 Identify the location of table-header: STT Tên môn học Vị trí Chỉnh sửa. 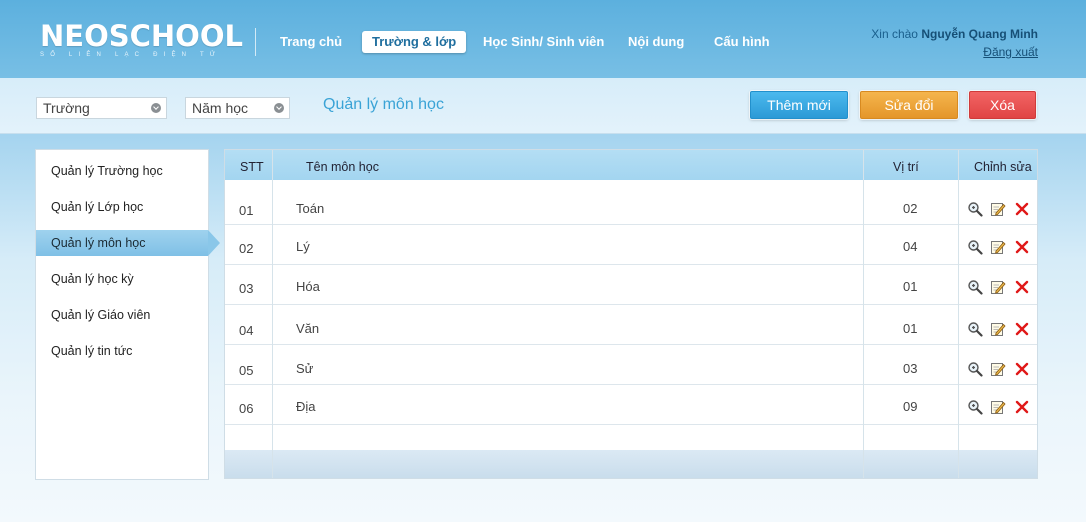
(631, 165).